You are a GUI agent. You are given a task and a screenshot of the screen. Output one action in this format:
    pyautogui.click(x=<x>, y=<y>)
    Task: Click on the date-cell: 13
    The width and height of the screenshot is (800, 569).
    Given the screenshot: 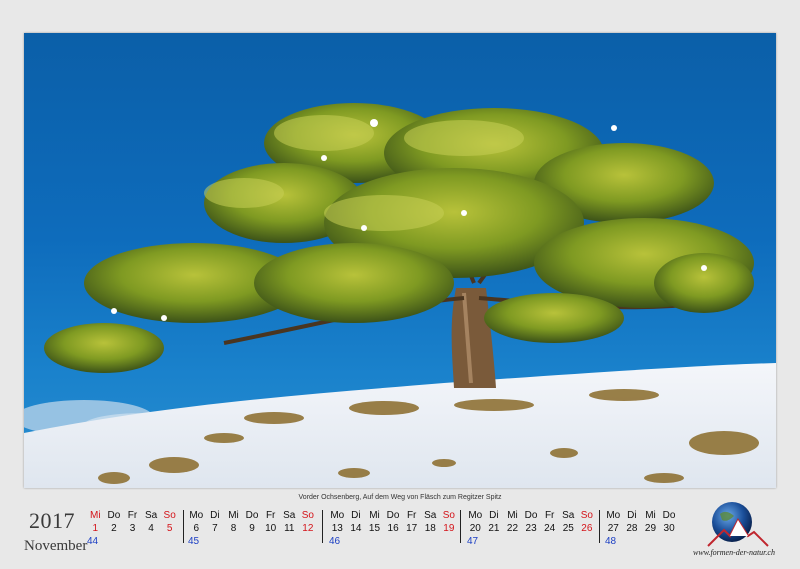 What is the action you would take?
    pyautogui.click(x=337, y=528)
    